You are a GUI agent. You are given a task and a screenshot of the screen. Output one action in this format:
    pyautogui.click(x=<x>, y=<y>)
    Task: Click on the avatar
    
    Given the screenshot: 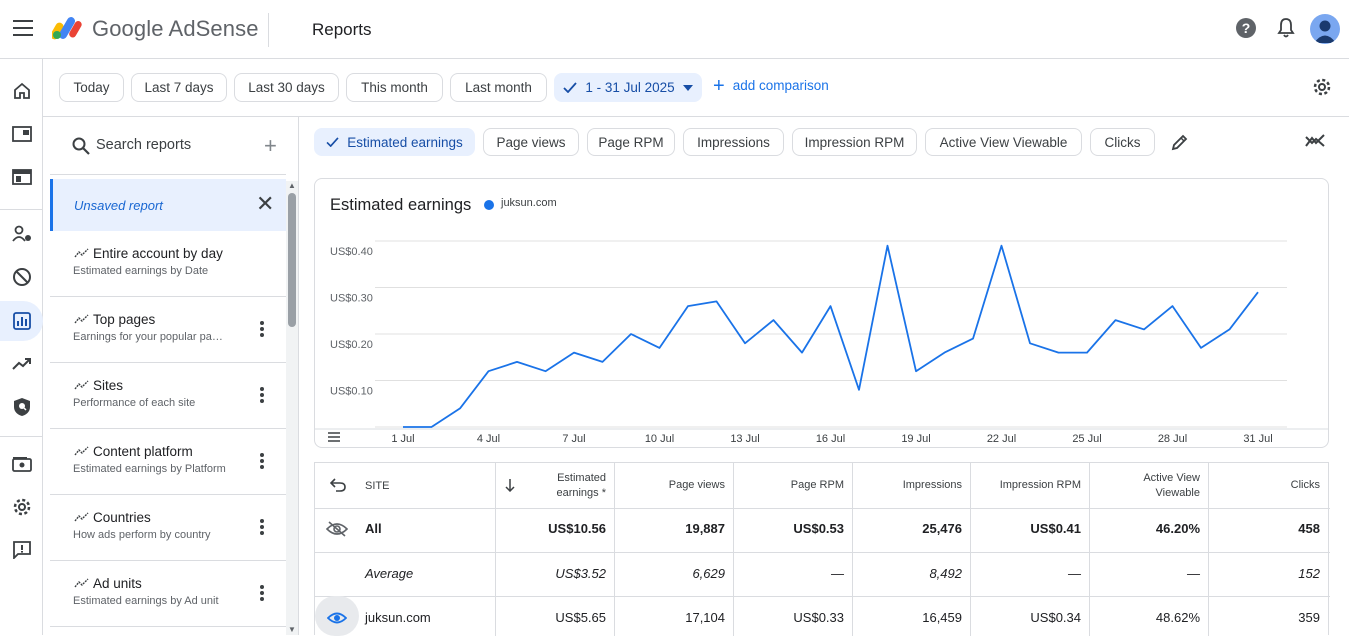 What is the action you would take?
    pyautogui.click(x=1325, y=29)
    